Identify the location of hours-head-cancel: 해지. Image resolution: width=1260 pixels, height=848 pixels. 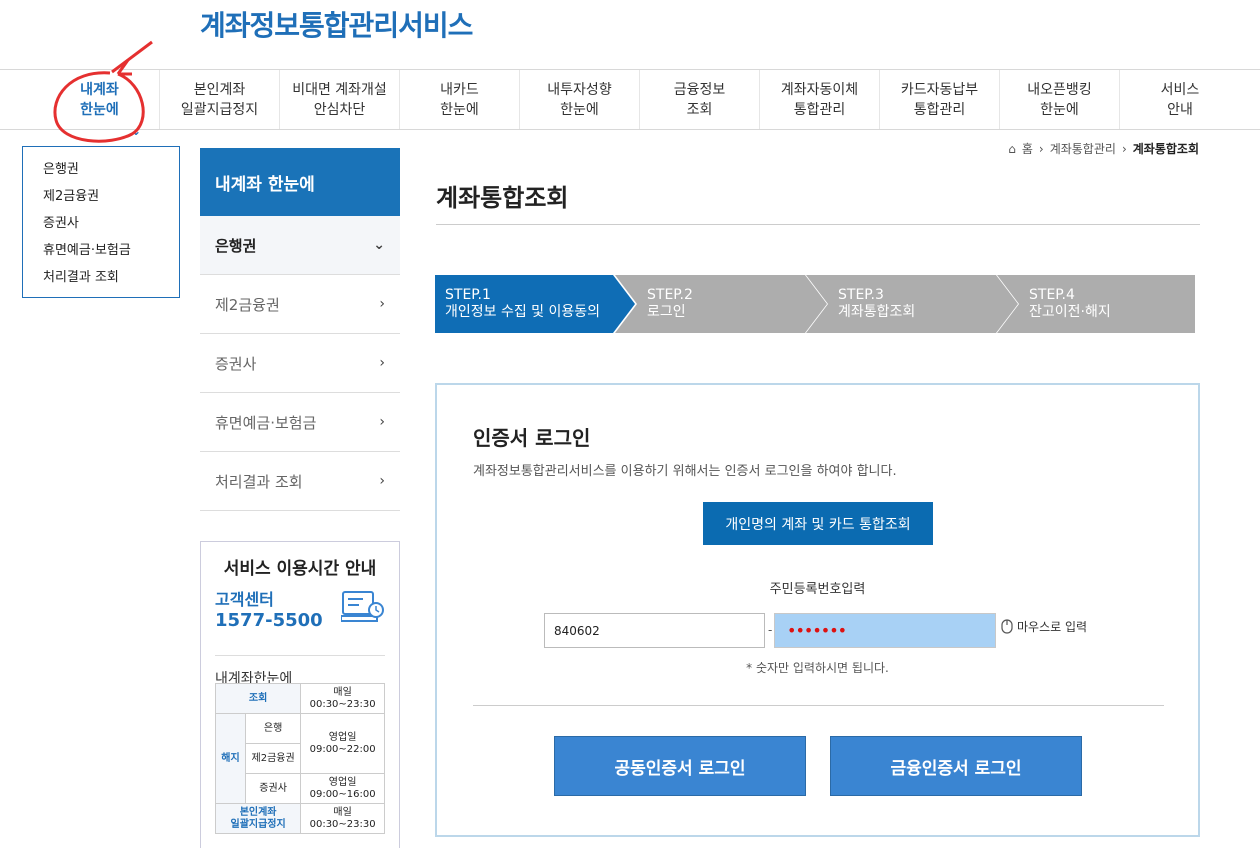
(230, 758).